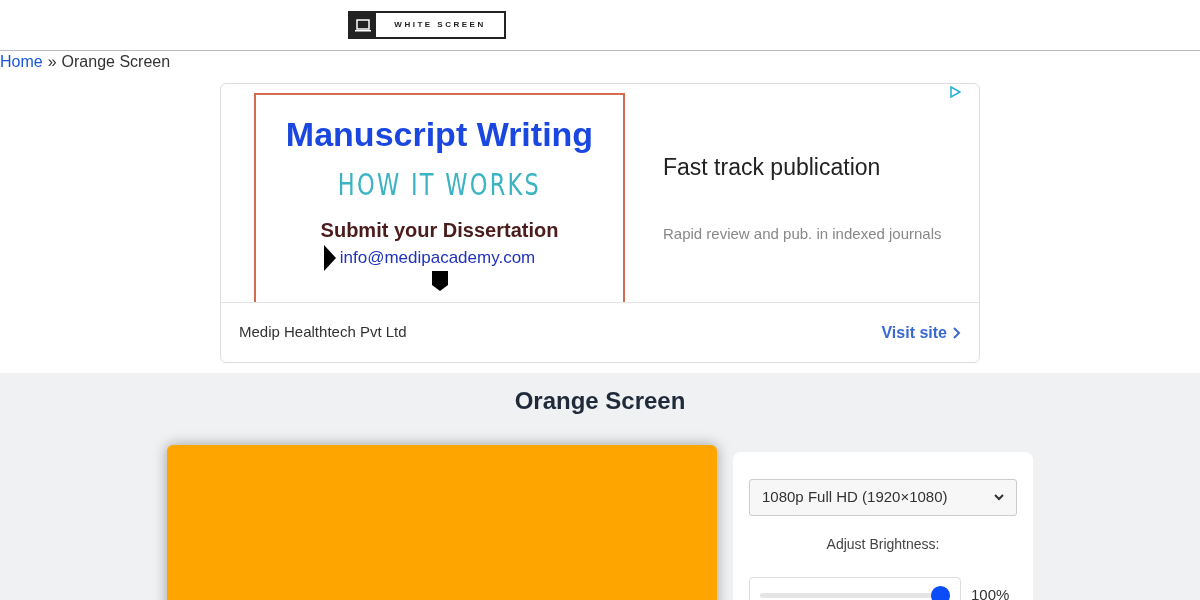  Describe the element at coordinates (957, 332) in the screenshot. I see `chevron-right-icon` at that location.